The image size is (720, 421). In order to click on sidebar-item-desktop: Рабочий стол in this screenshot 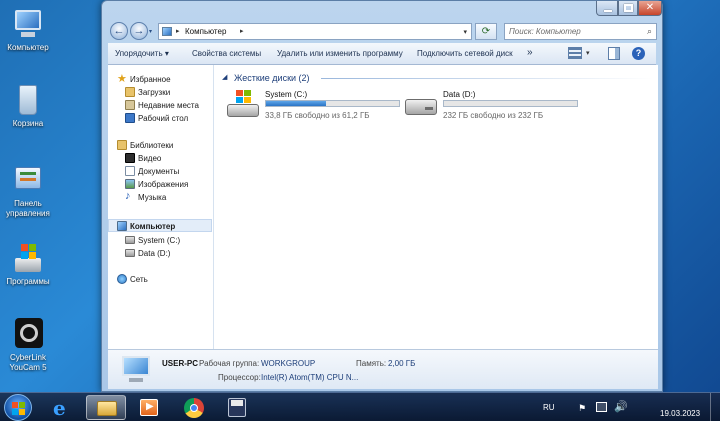, I will do `click(160, 118)`.